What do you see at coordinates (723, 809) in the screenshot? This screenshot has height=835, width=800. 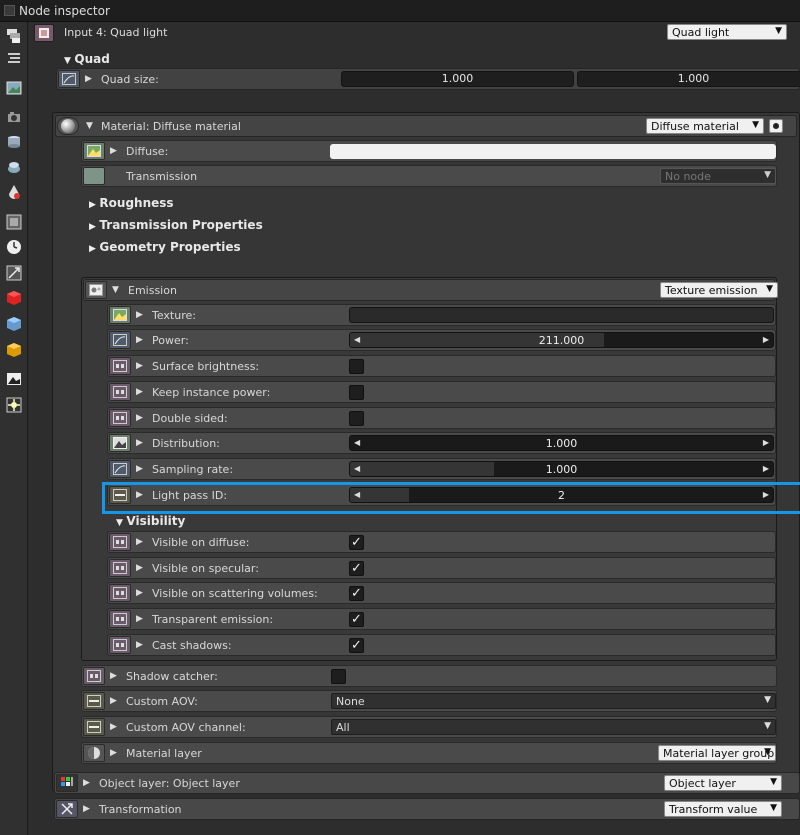 I see `transformation-dropdown: Transform value ▼` at bounding box center [723, 809].